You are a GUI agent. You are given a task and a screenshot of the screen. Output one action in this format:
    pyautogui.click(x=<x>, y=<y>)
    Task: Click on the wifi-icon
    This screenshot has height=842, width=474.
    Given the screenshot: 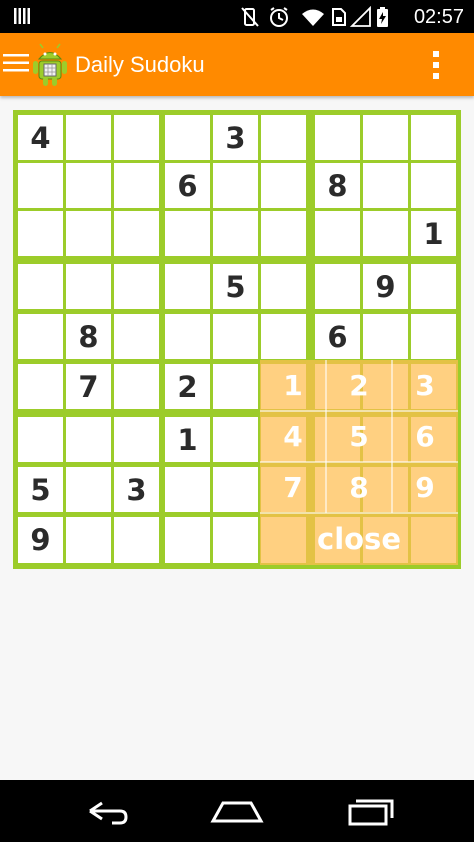 What is the action you would take?
    pyautogui.click(x=313, y=17)
    